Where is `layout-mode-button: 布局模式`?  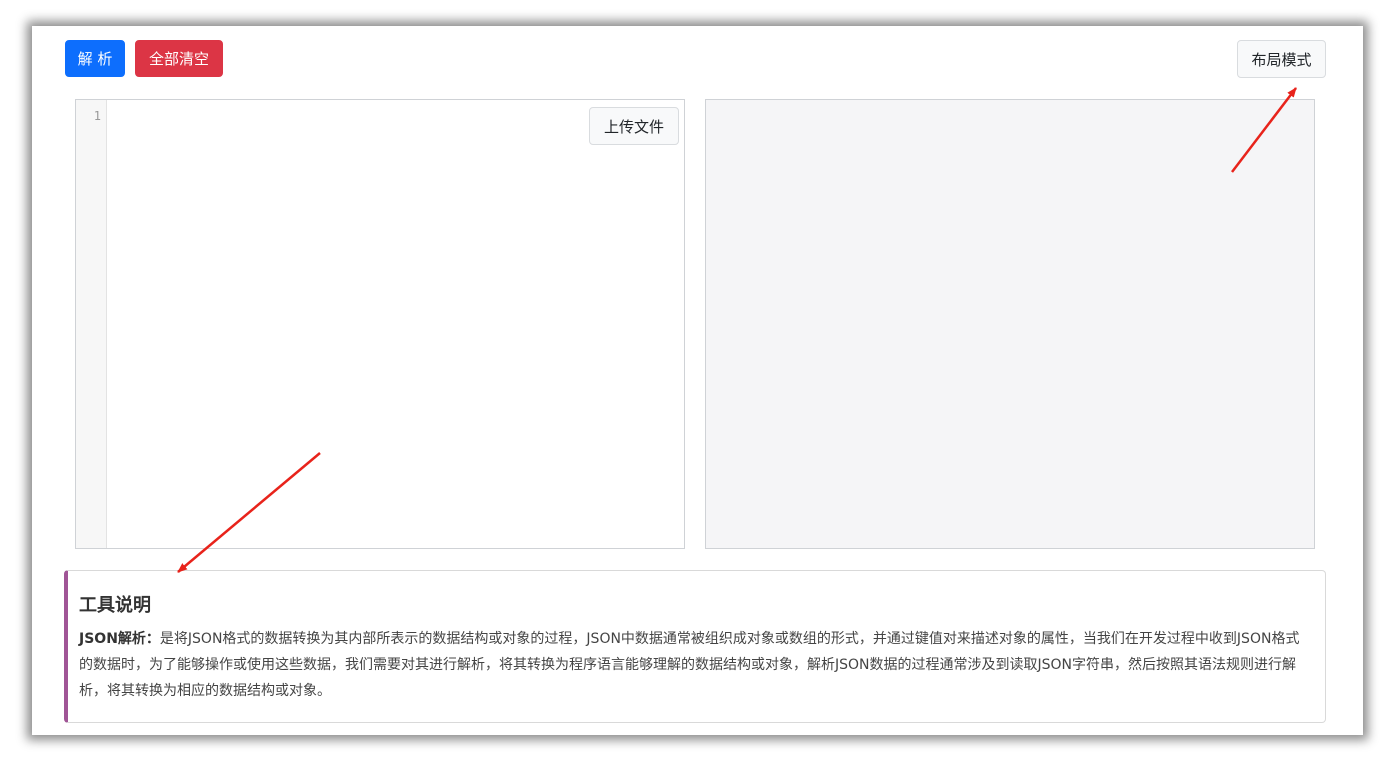
layout-mode-button: 布局模式 is located at coordinates (1281, 59).